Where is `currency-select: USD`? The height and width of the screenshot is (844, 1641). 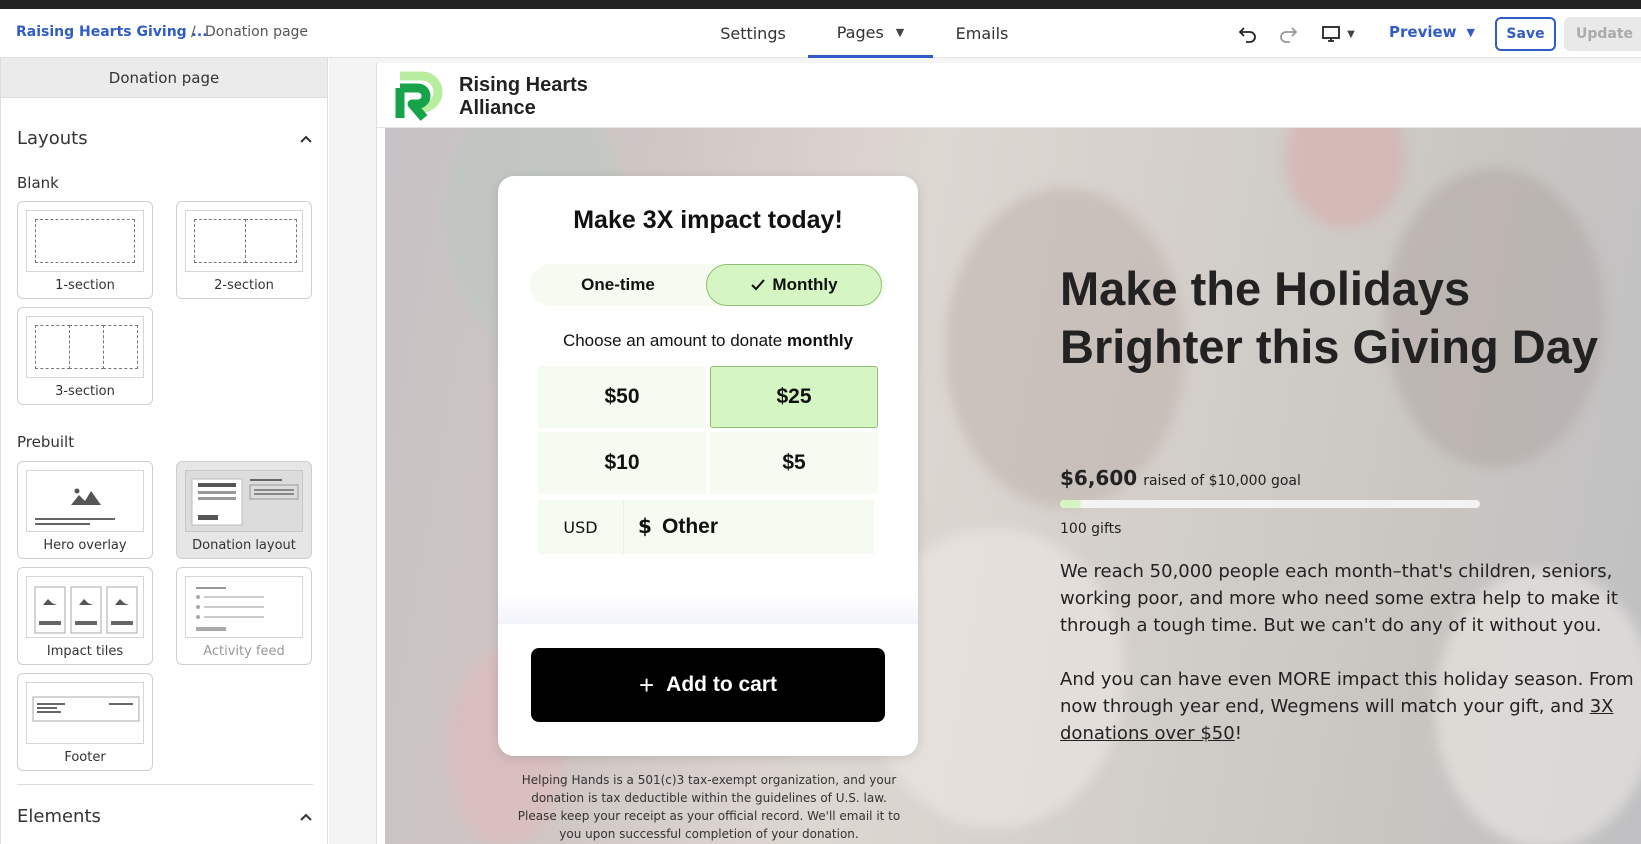
currency-select: USD is located at coordinates (581, 527).